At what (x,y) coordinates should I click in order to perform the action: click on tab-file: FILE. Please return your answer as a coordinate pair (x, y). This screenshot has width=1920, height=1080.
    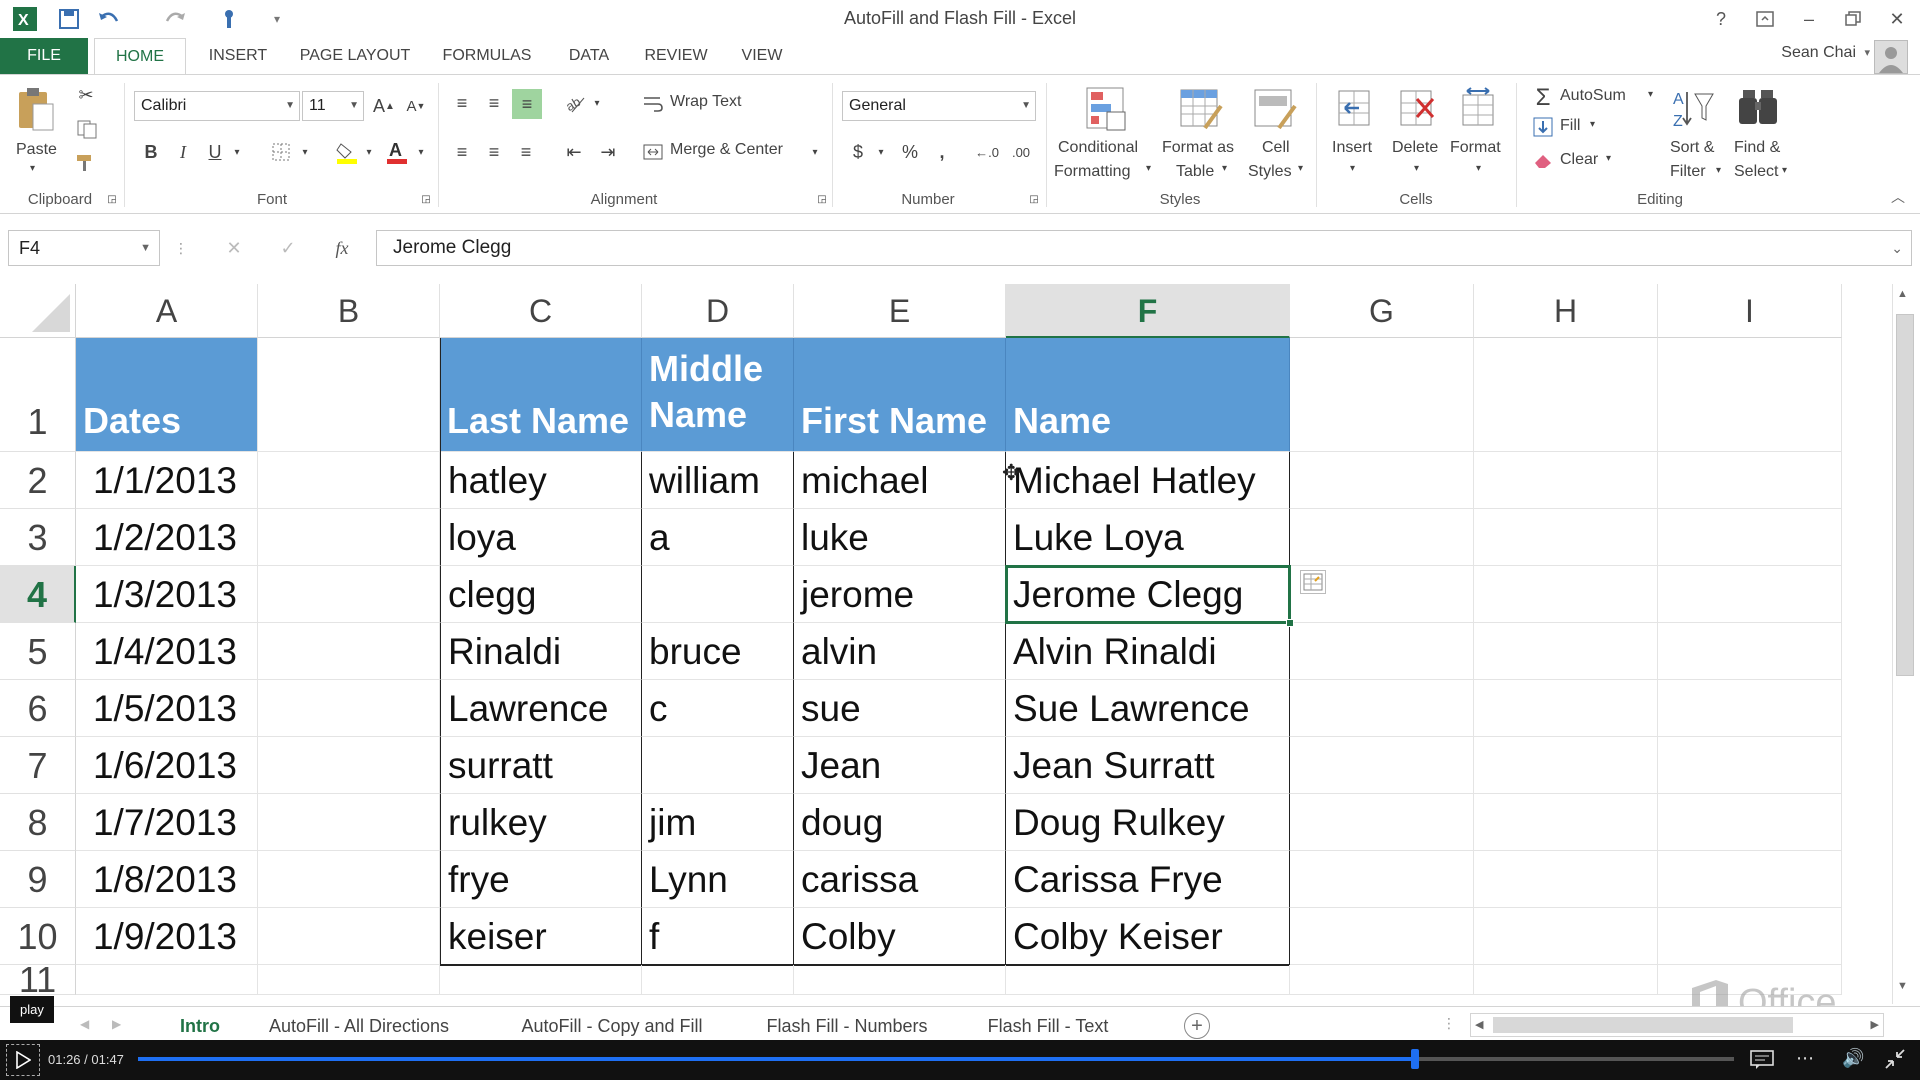
    Looking at the image, I should click on (44, 56).